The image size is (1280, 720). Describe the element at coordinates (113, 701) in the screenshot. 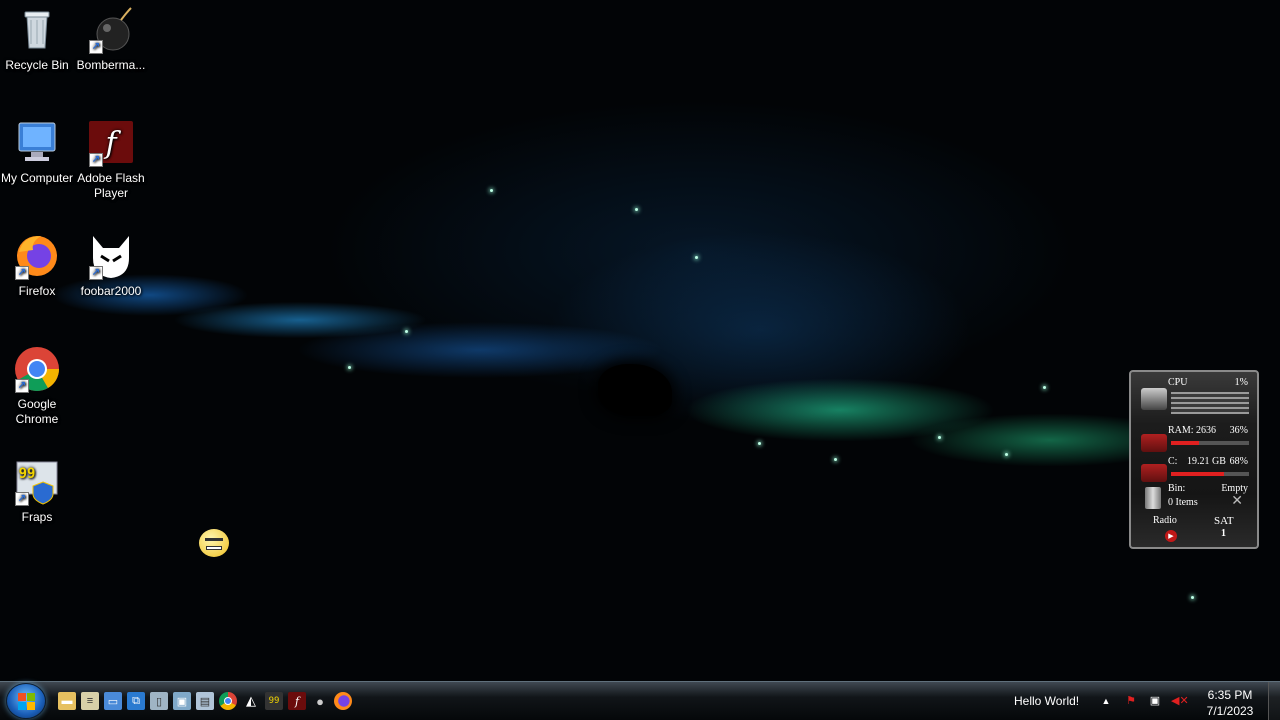

I see `computer-icon: ▭` at that location.